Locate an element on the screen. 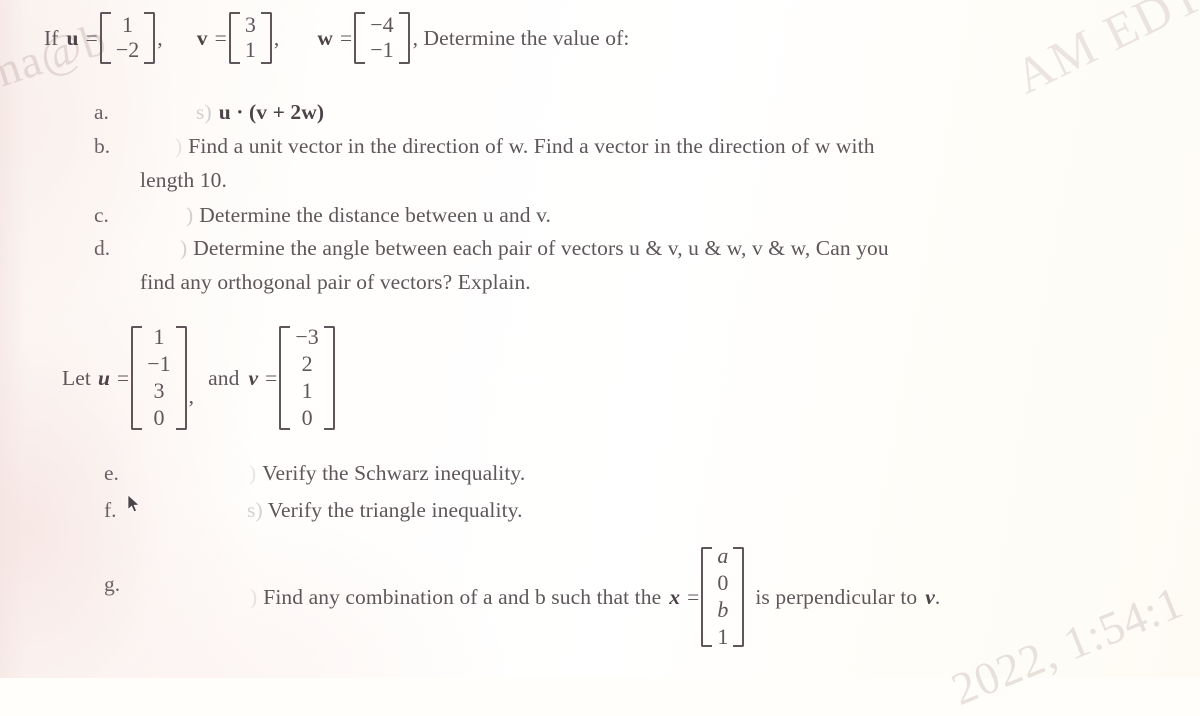  item-e-text: Verify the Schwarz inequality. is located at coordinates (394, 473).